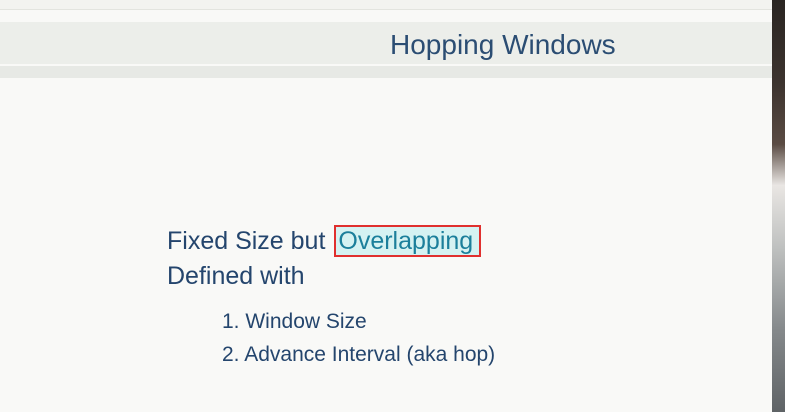  I want to click on list-item-number: 2., so click(231, 354).